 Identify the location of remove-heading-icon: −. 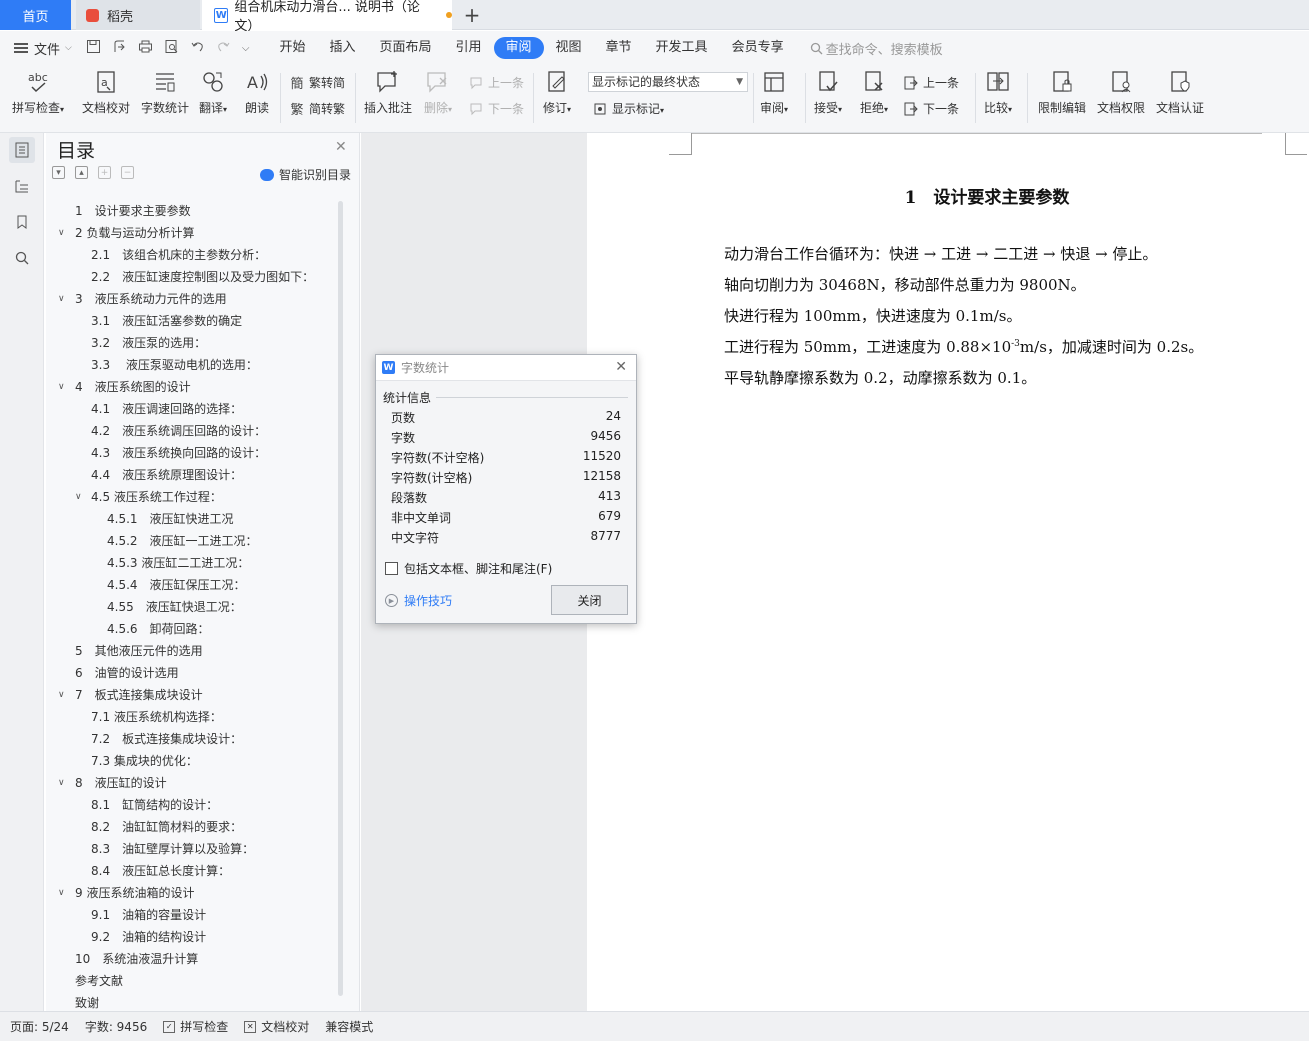
(127, 172).